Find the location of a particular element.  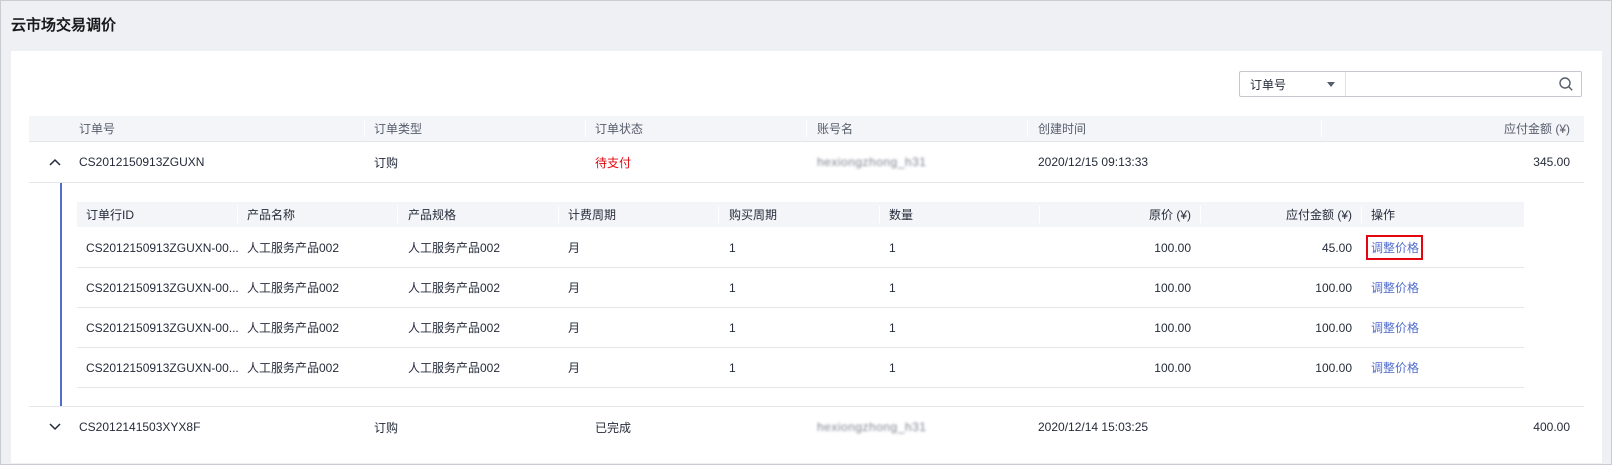

detail-indicator-bar is located at coordinates (61, 294).